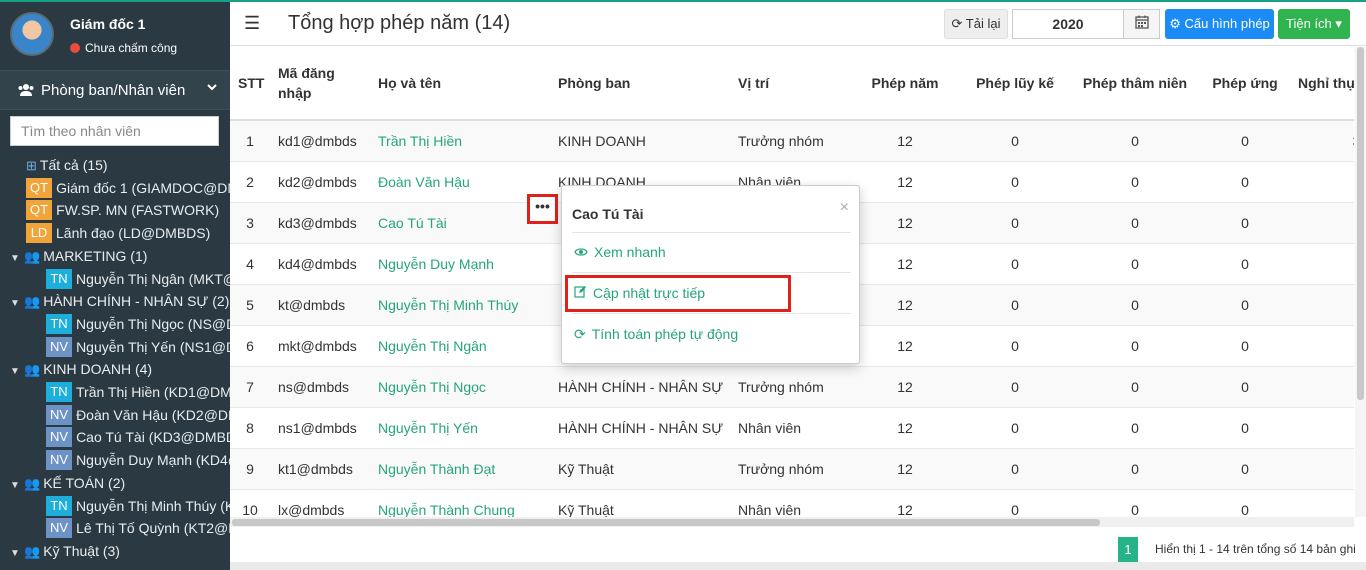 This screenshot has width=1366, height=570. Describe the element at coordinates (252, 23) in the screenshot. I see `menu-toggle-icon: ☰` at that location.